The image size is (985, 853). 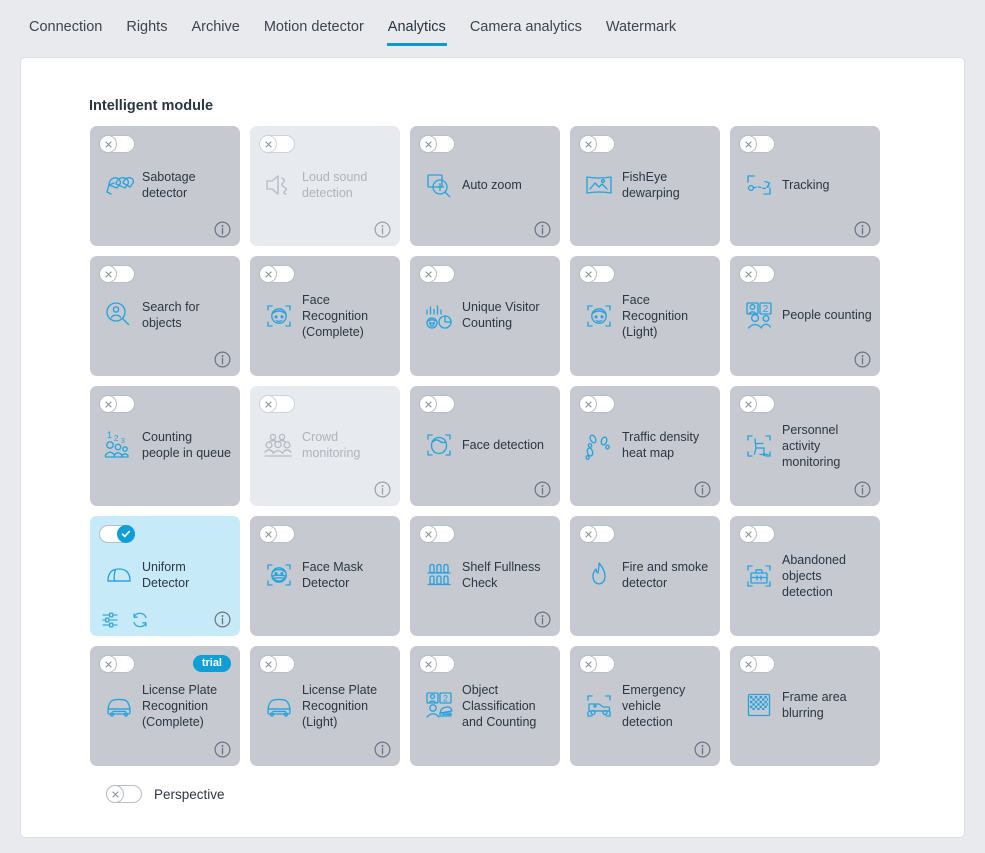 I want to click on module-label: Auto zoom, so click(x=492, y=185).